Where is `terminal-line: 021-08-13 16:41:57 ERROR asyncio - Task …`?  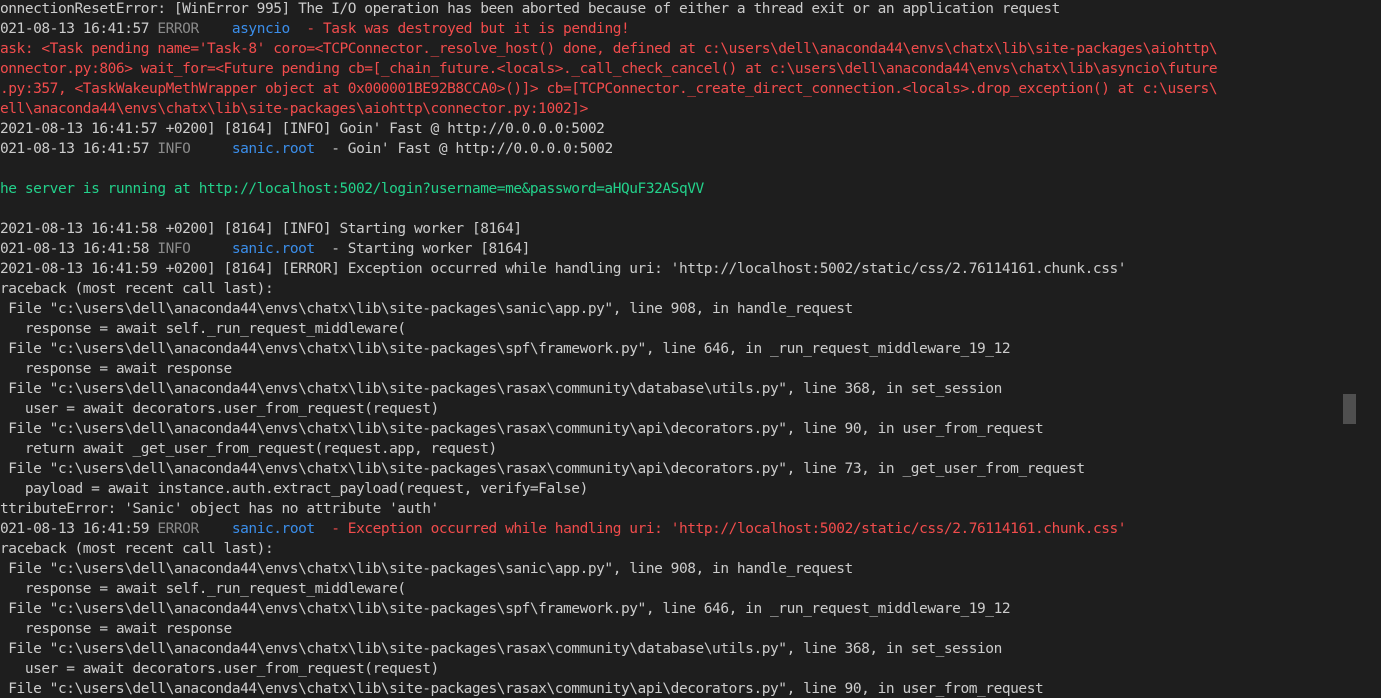
terminal-line: 021-08-13 16:41:57 ERROR asyncio - Task … is located at coordinates (315, 29).